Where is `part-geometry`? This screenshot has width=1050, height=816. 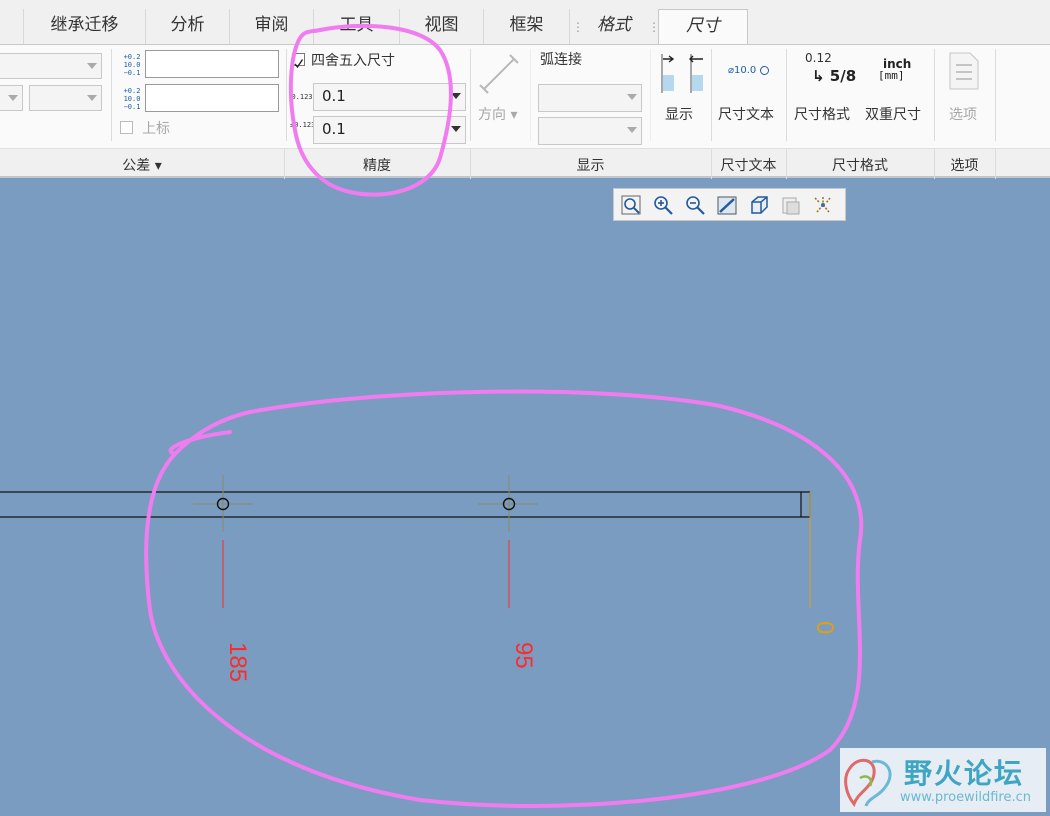
part-geometry is located at coordinates (405, 504).